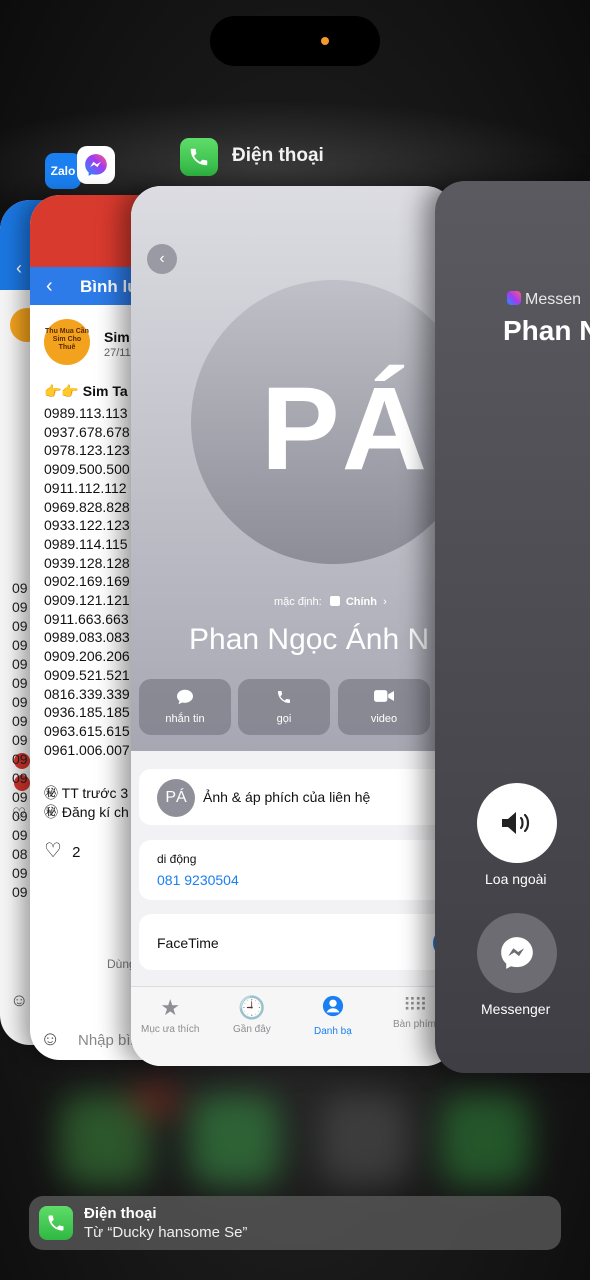  What do you see at coordinates (87, 656) in the screenshot?
I see `sim-number-line: 0909.206.206` at bounding box center [87, 656].